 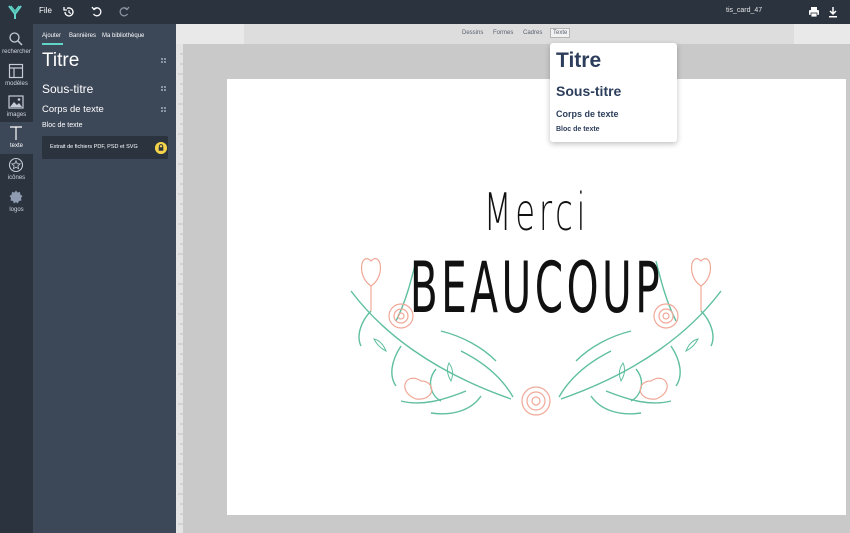 I want to click on dropdown-item-titre: Titre, so click(x=578, y=61).